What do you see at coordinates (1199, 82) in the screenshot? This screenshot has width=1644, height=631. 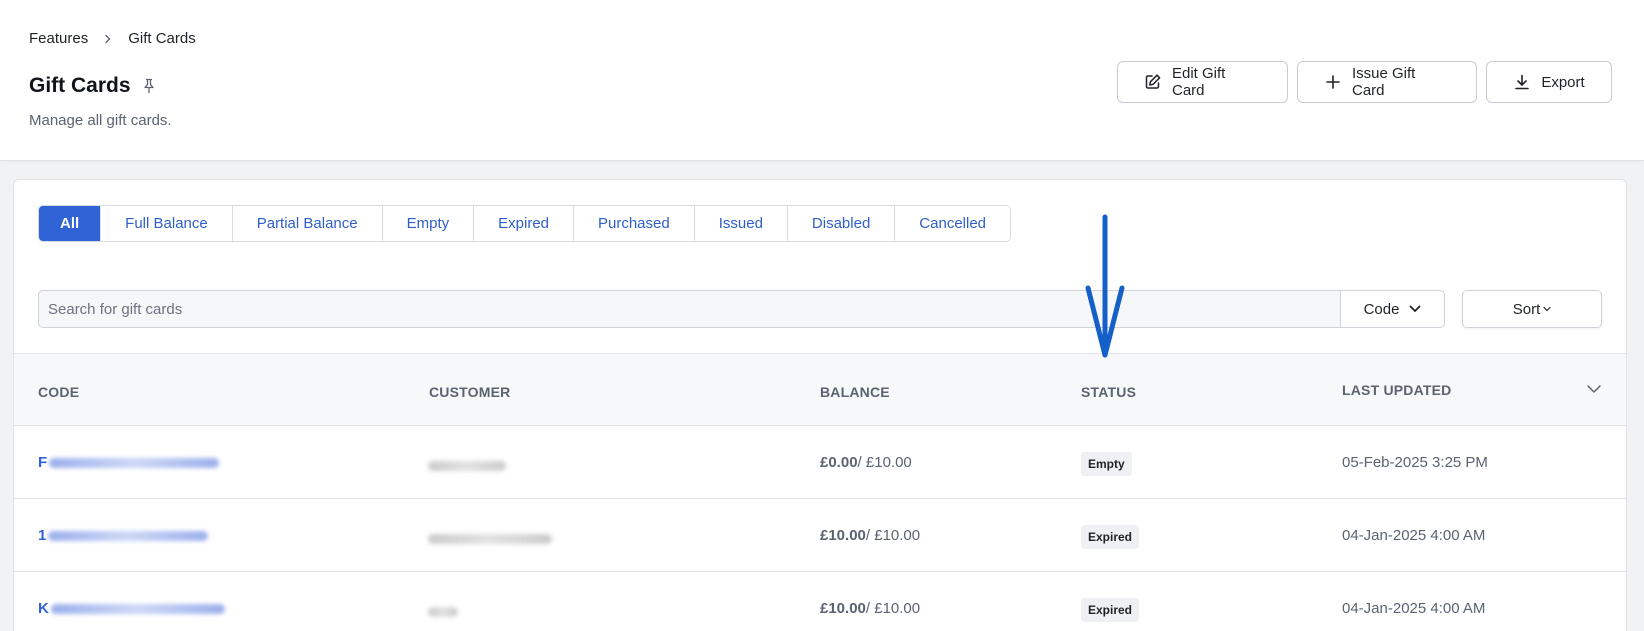 I see `edit-gift-card-label: Edit Gift Card` at bounding box center [1199, 82].